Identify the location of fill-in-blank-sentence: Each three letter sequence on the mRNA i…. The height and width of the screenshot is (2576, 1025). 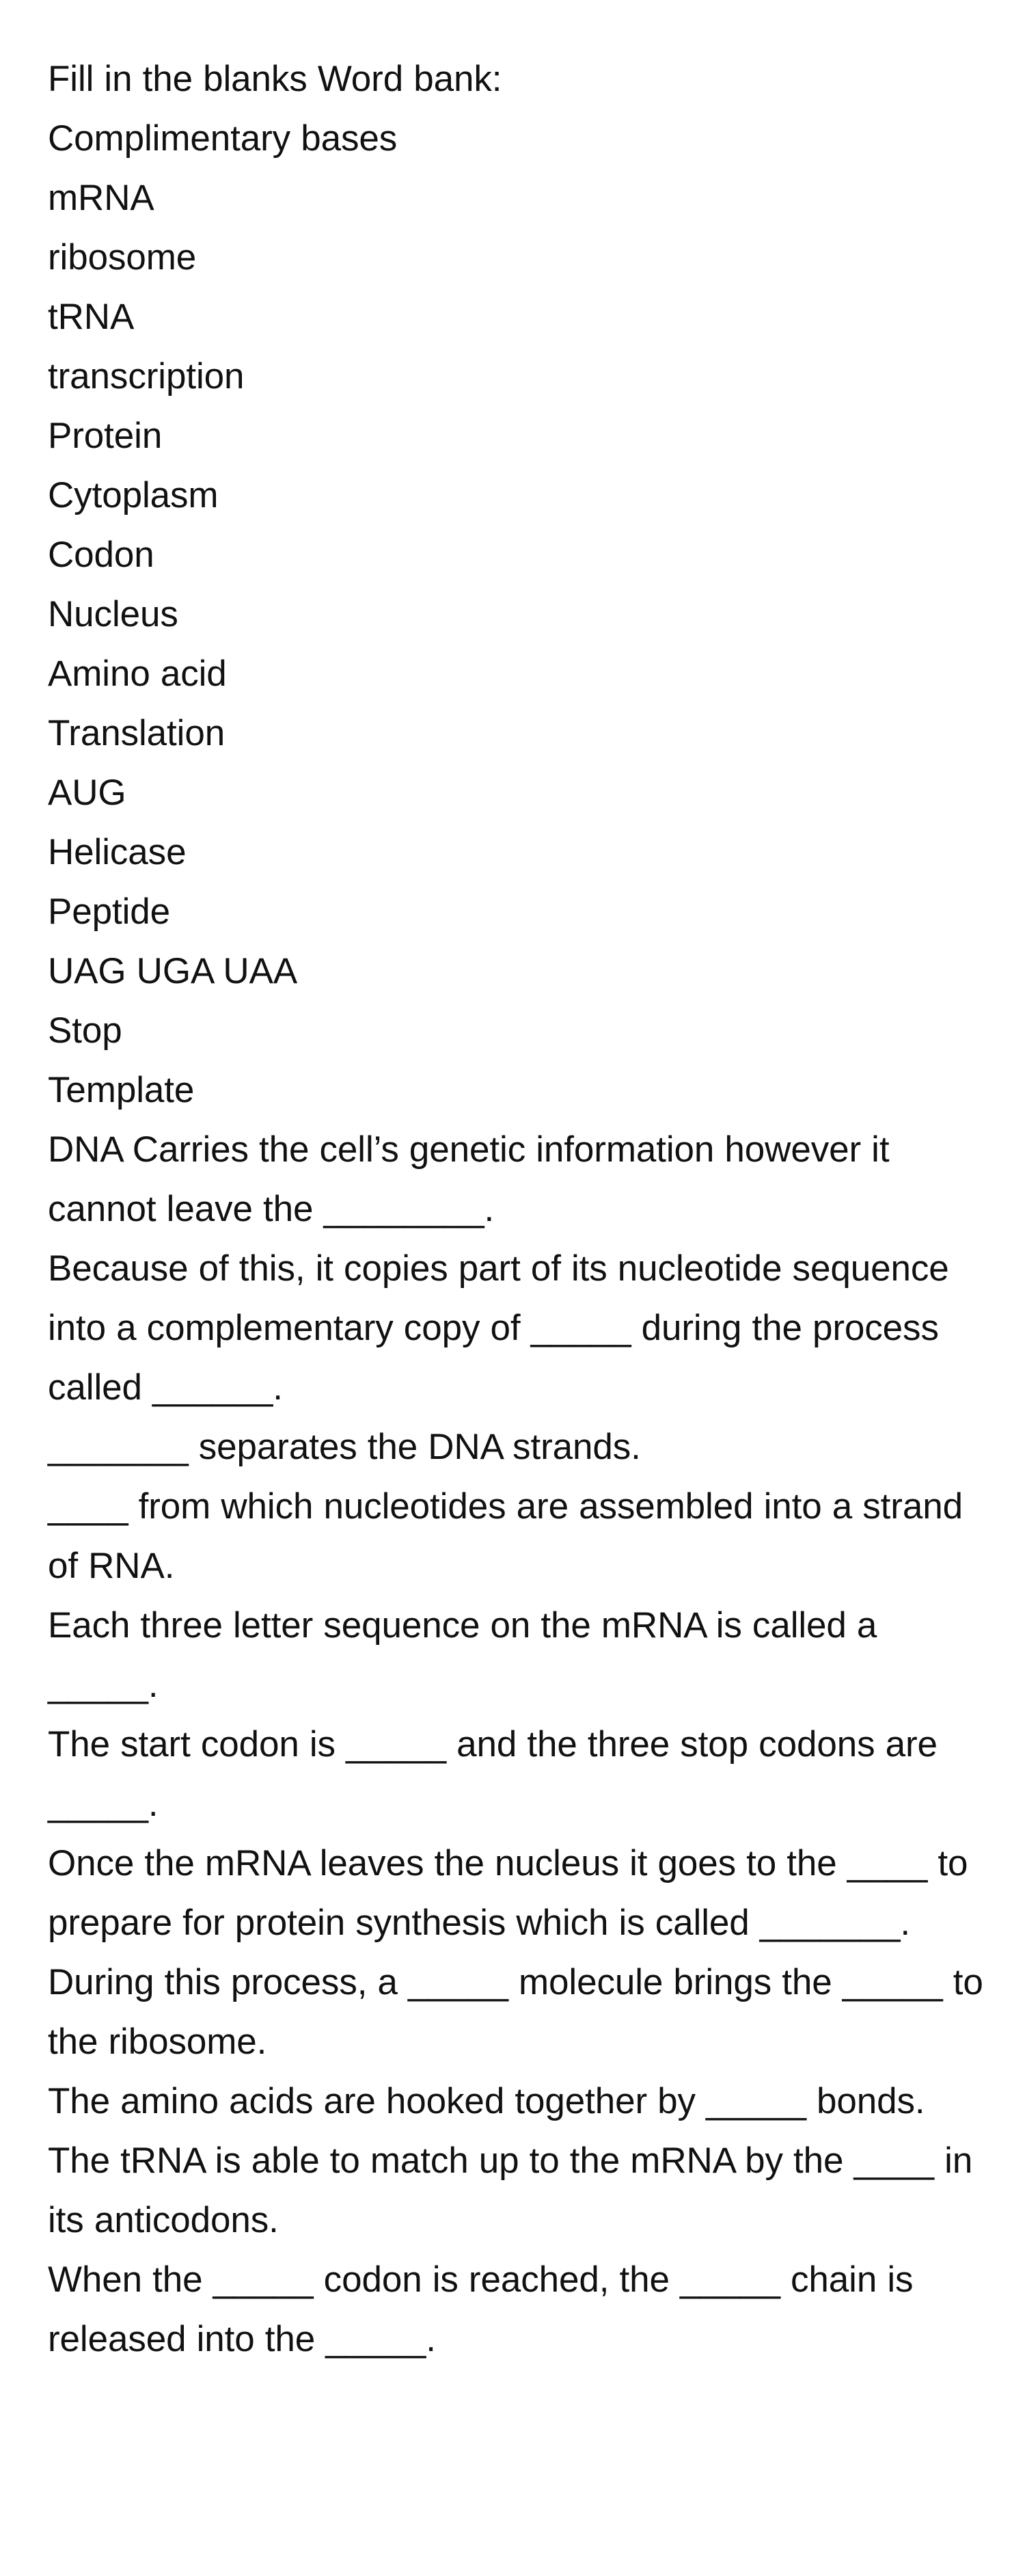
(468, 1655).